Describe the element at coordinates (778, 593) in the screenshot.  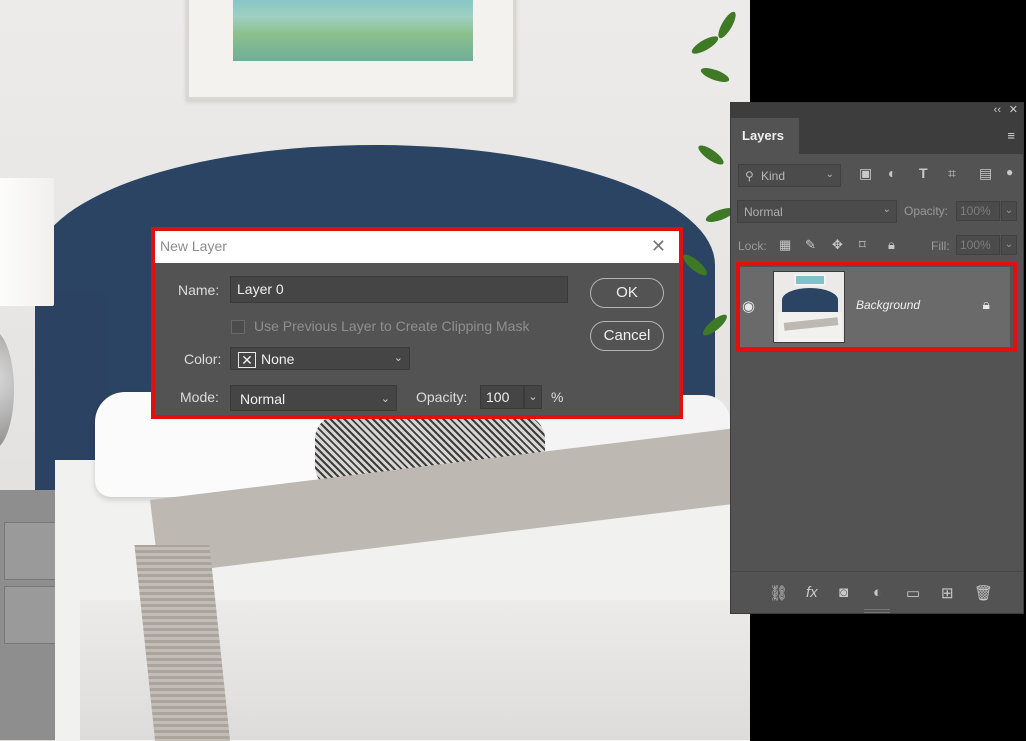
I see `link-layers-icon: ⛓` at that location.